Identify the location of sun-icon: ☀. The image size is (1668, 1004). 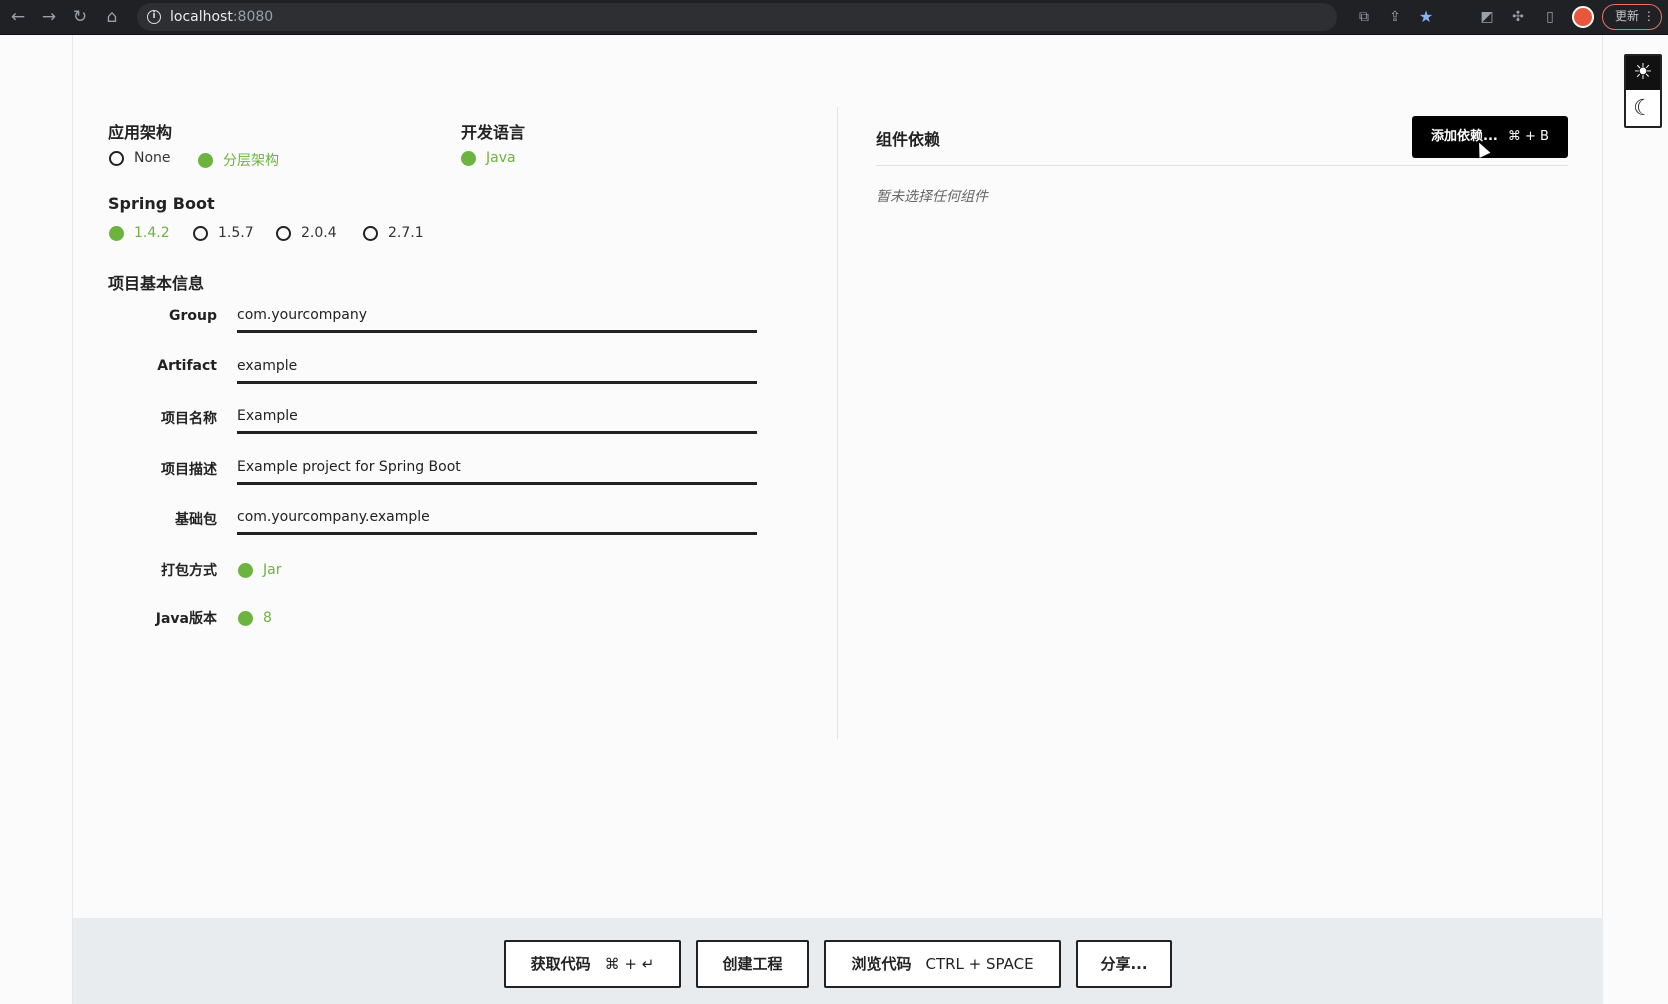
(1643, 73).